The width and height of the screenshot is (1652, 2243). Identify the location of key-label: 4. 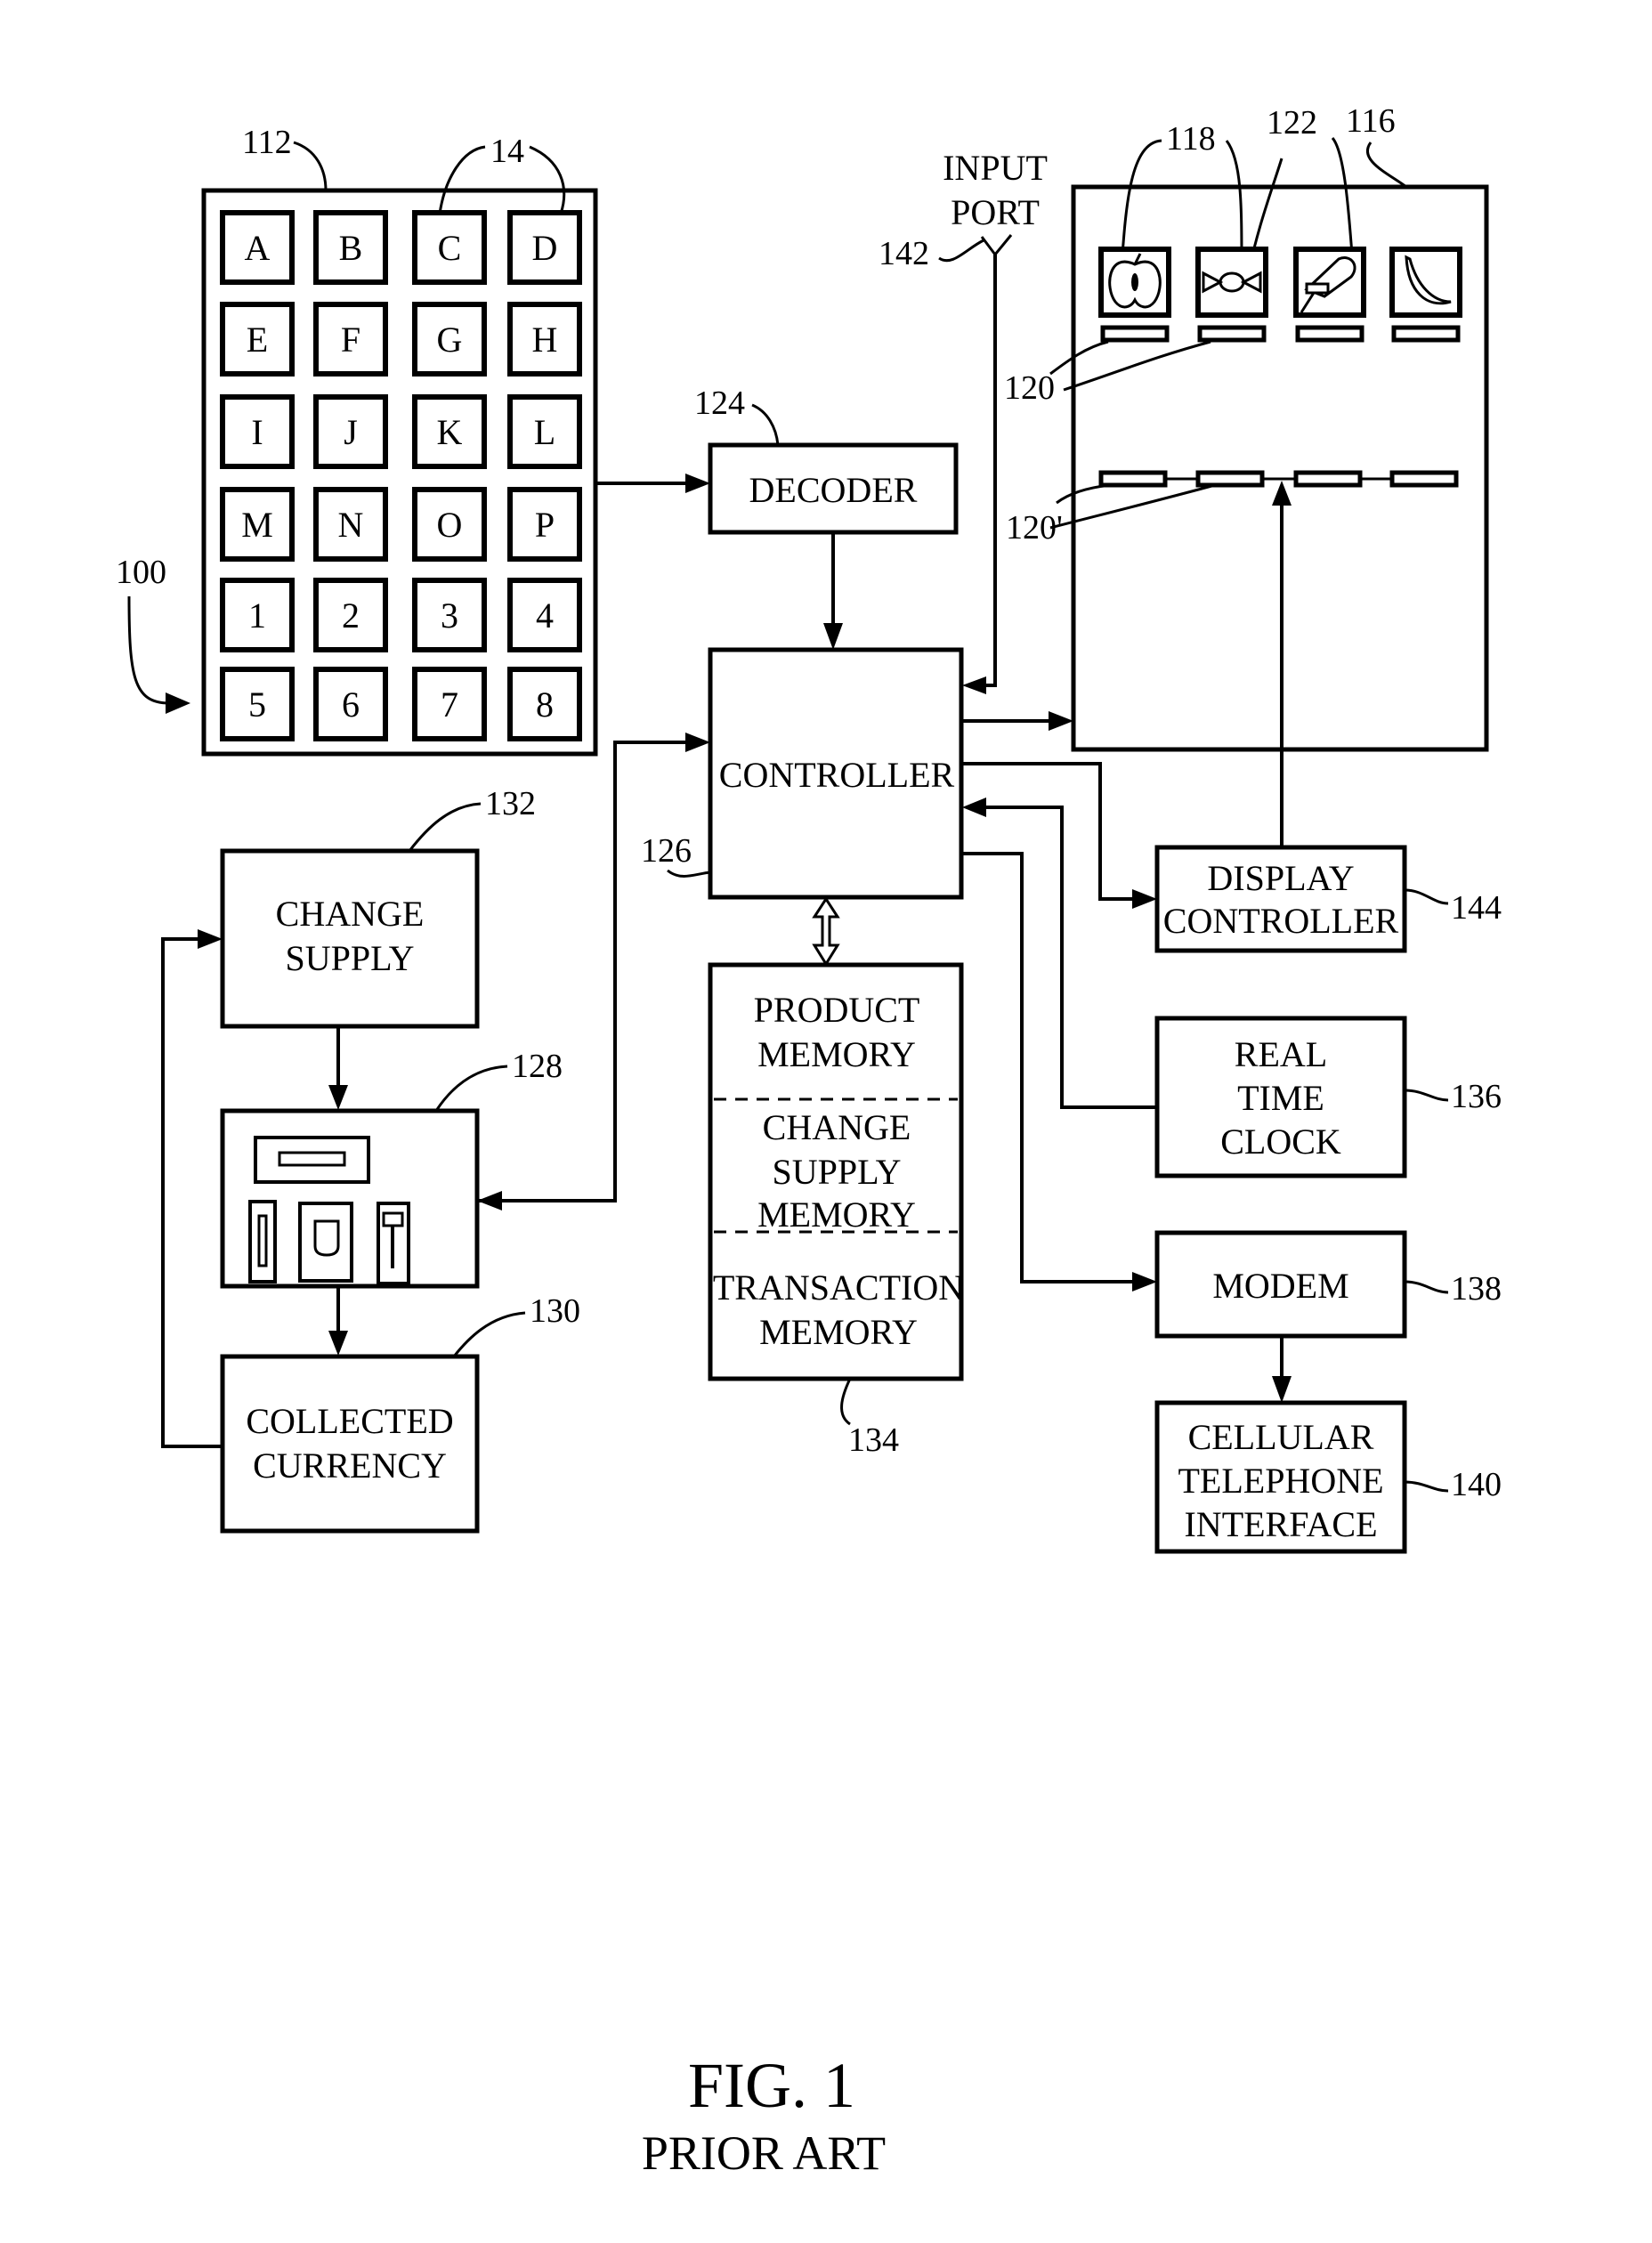
(545, 615).